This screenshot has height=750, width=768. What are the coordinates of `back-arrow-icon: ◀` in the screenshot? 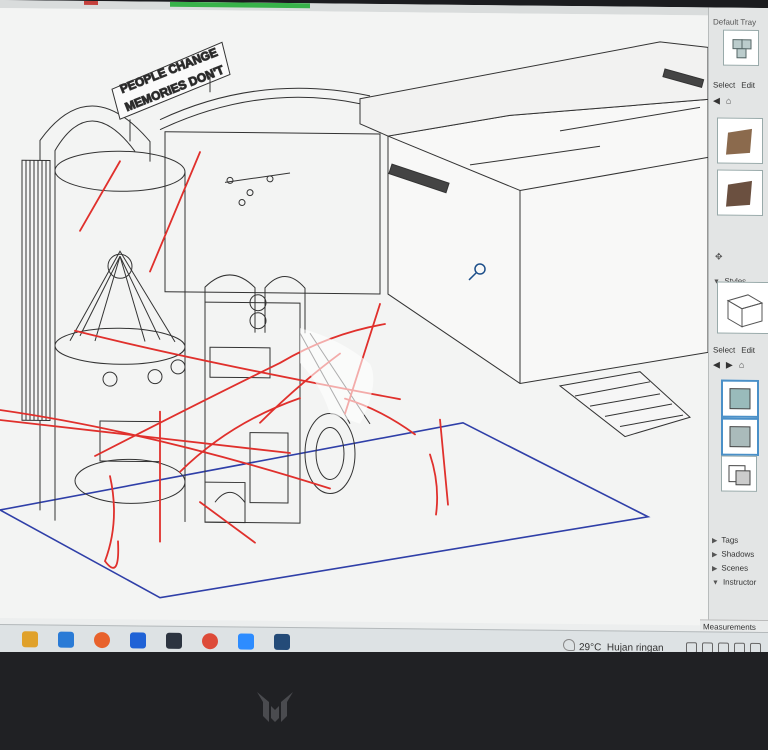 It's located at (716, 100).